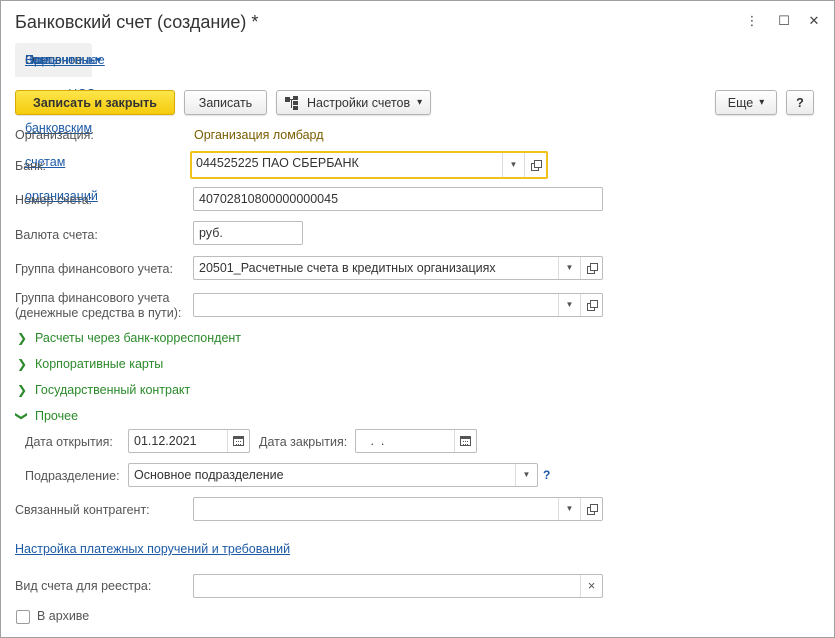 The image size is (835, 638). I want to click on more-actions-icon: ⋮, so click(752, 21).